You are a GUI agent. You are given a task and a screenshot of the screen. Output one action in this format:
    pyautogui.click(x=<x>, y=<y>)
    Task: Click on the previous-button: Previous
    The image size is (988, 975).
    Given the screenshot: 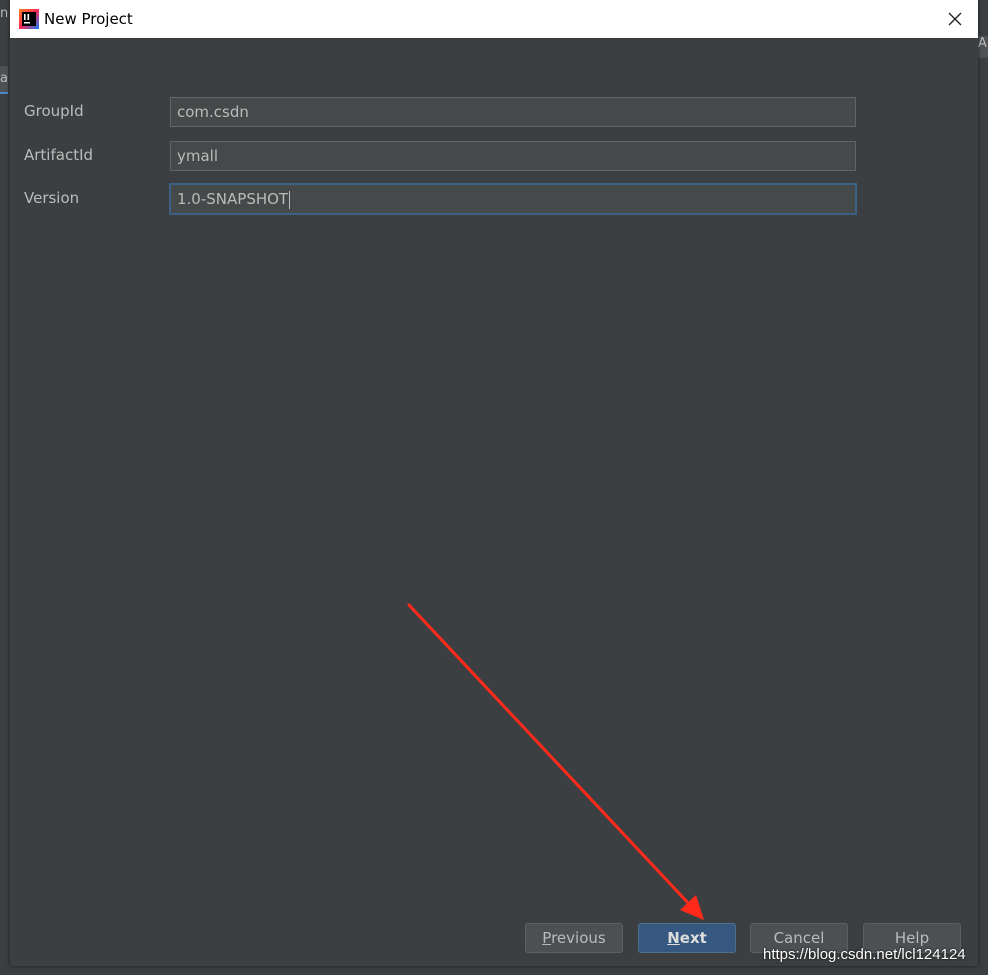 What is the action you would take?
    pyautogui.click(x=574, y=938)
    